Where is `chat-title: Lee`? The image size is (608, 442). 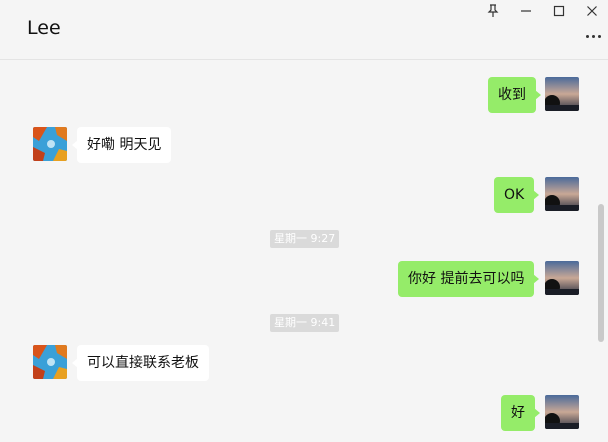
chat-title: Lee is located at coordinates (44, 28).